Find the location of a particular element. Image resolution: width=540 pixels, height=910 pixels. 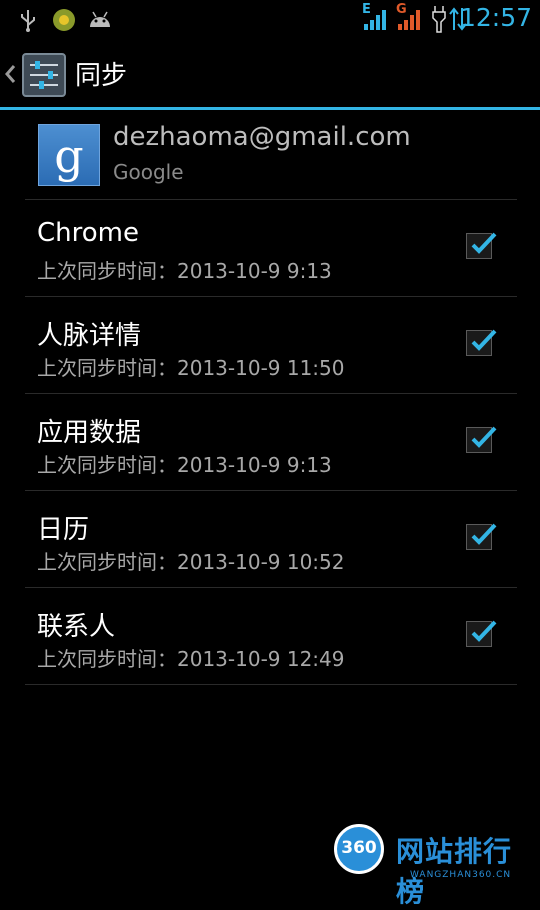

settings-sliders-icon is located at coordinates (44, 75).